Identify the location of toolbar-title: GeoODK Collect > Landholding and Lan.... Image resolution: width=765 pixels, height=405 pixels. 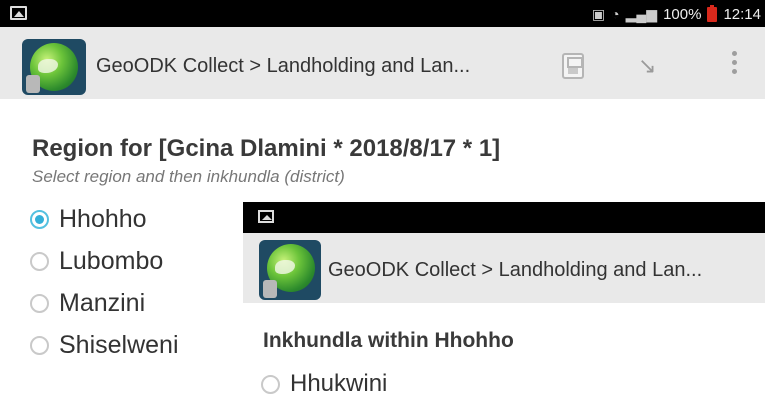
(283, 66).